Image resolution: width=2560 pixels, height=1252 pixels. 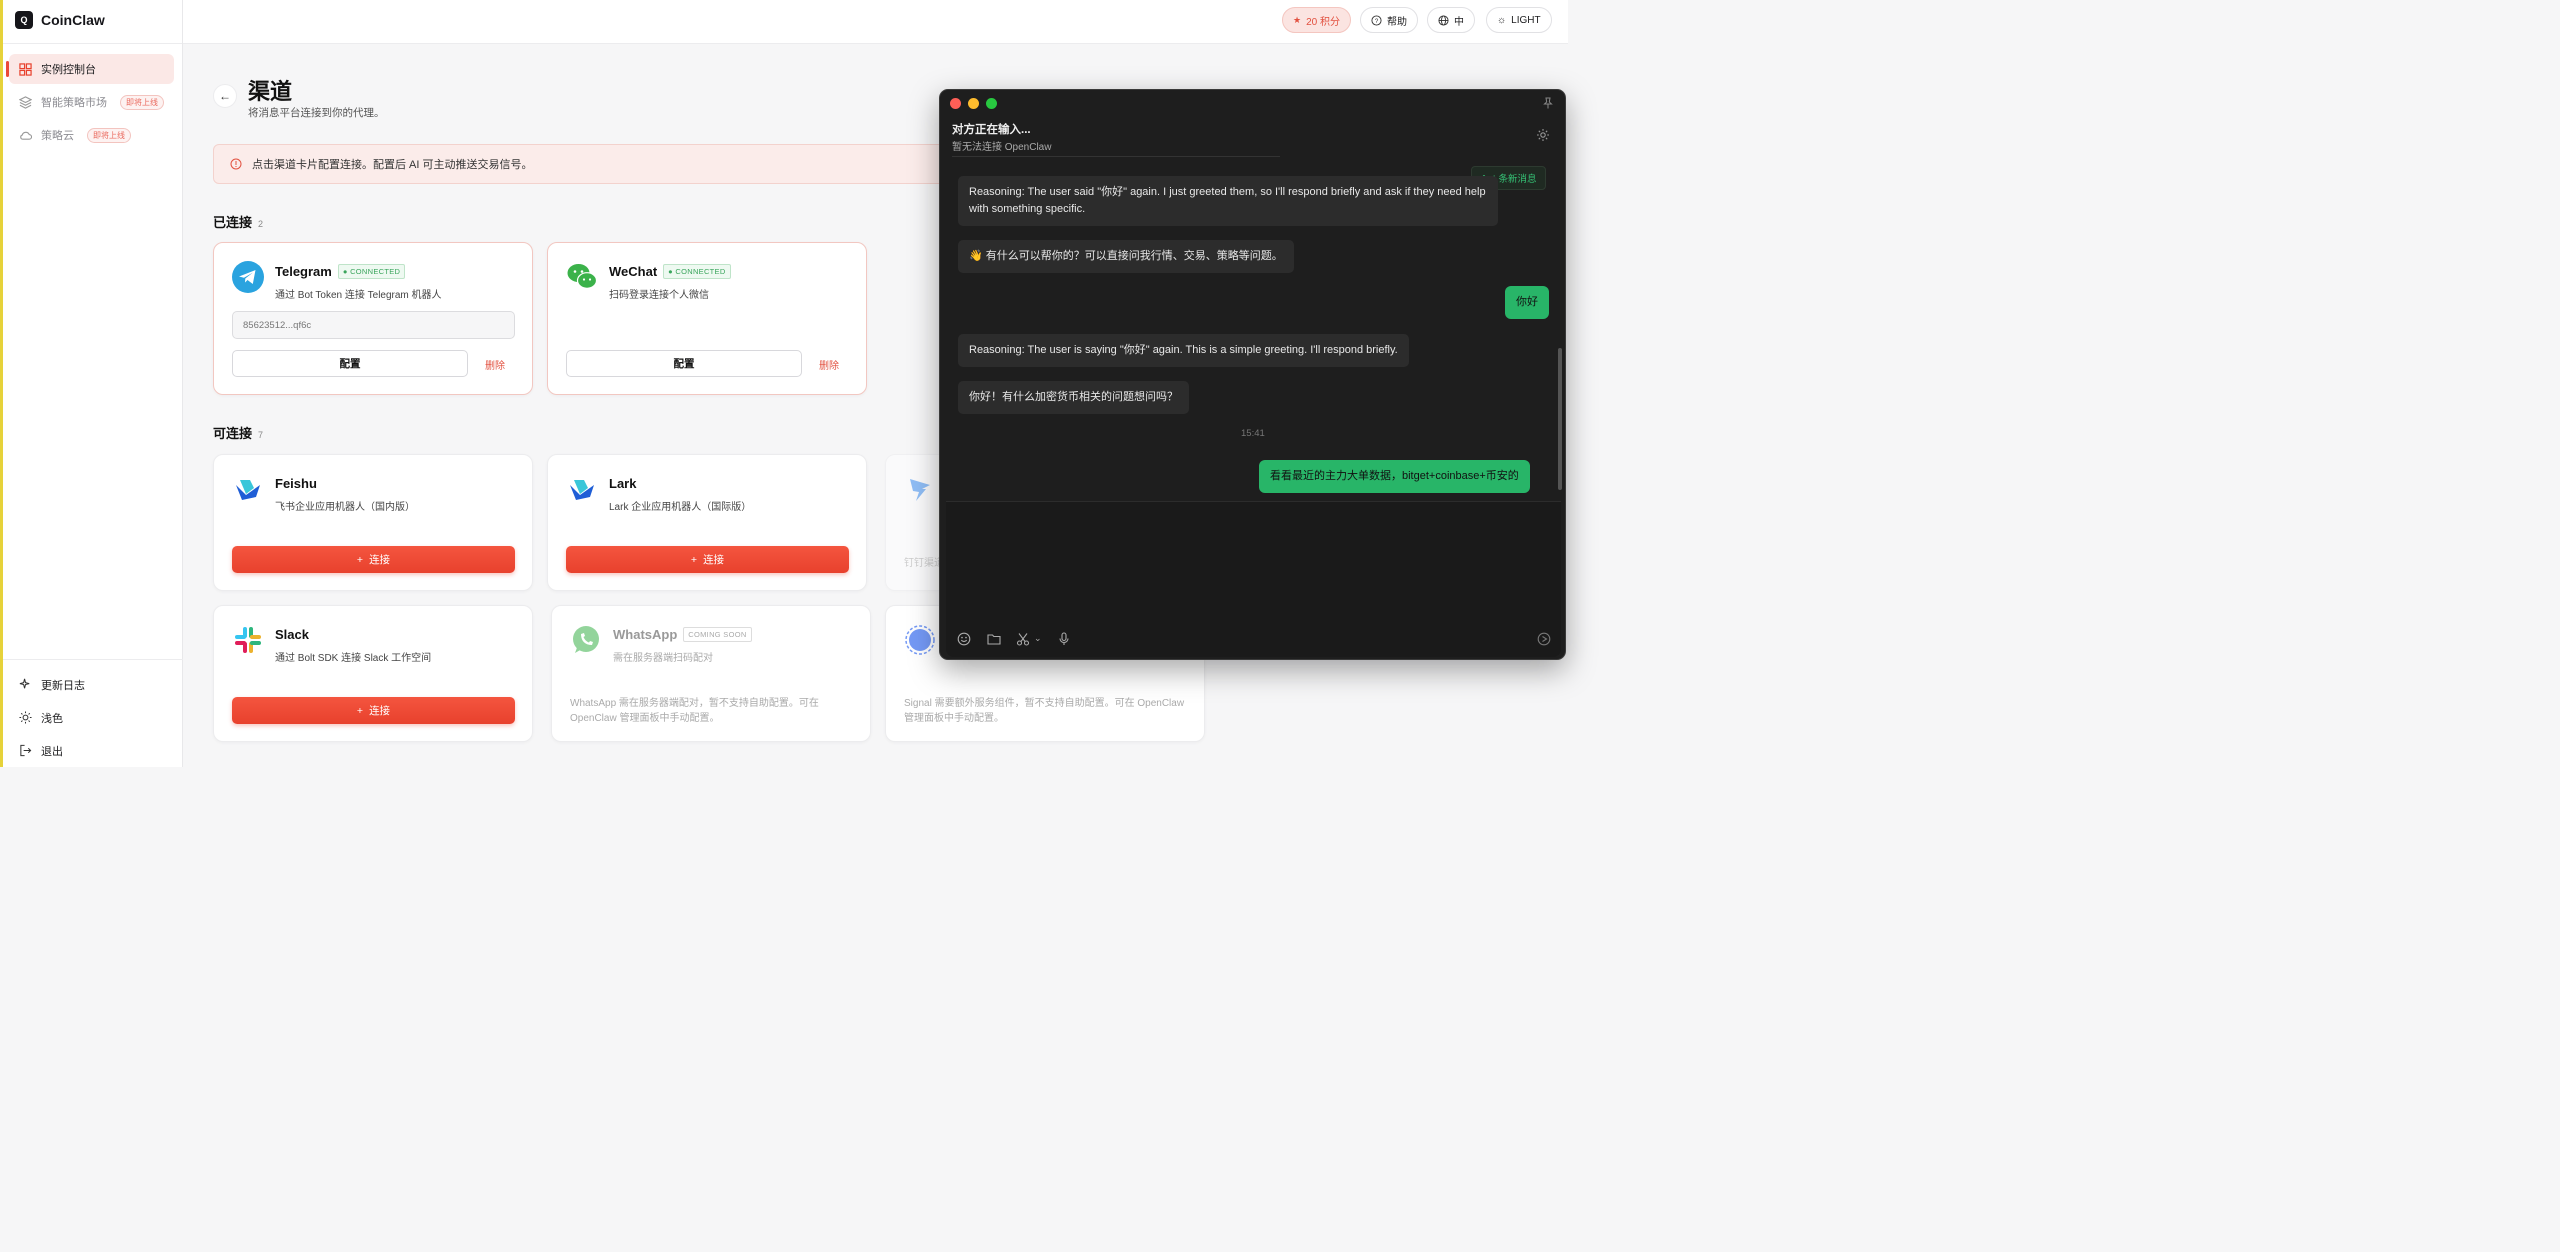 What do you see at coordinates (26, 135) in the screenshot?
I see `cloud-icon` at bounding box center [26, 135].